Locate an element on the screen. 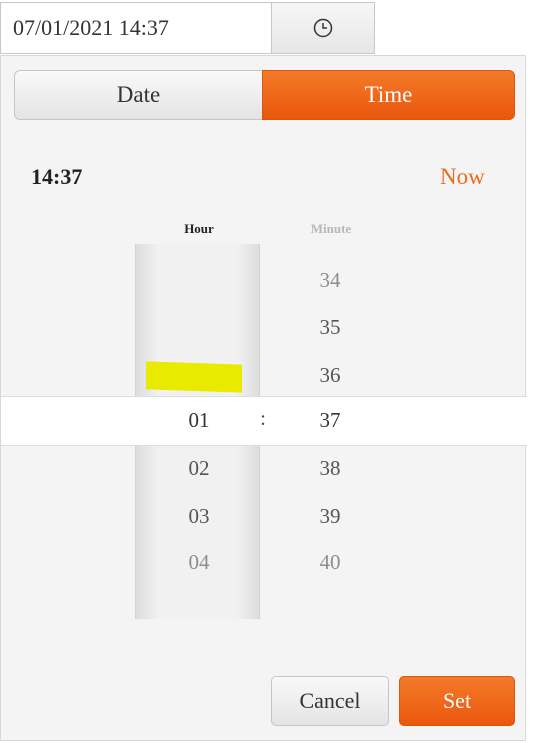  datetime-row: 07/01/2021 14:37 is located at coordinates (269, 27).